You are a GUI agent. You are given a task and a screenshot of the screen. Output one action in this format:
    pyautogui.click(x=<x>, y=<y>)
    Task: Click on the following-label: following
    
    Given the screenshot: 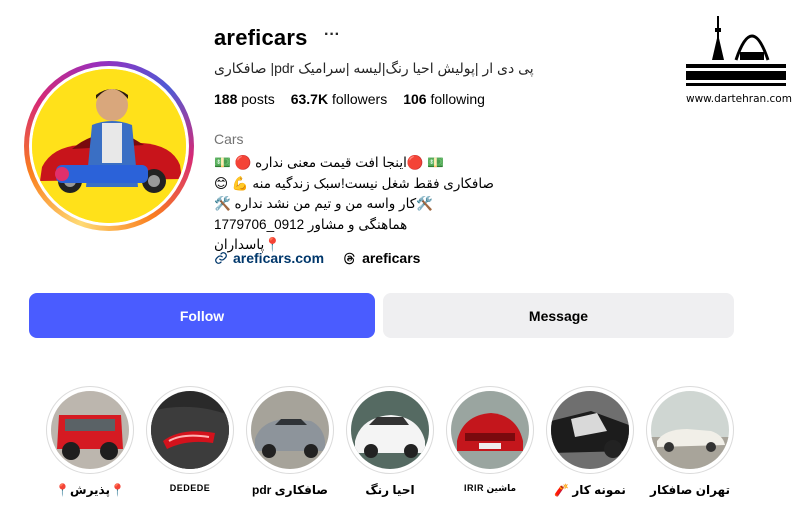 What is the action you would take?
    pyautogui.click(x=457, y=99)
    